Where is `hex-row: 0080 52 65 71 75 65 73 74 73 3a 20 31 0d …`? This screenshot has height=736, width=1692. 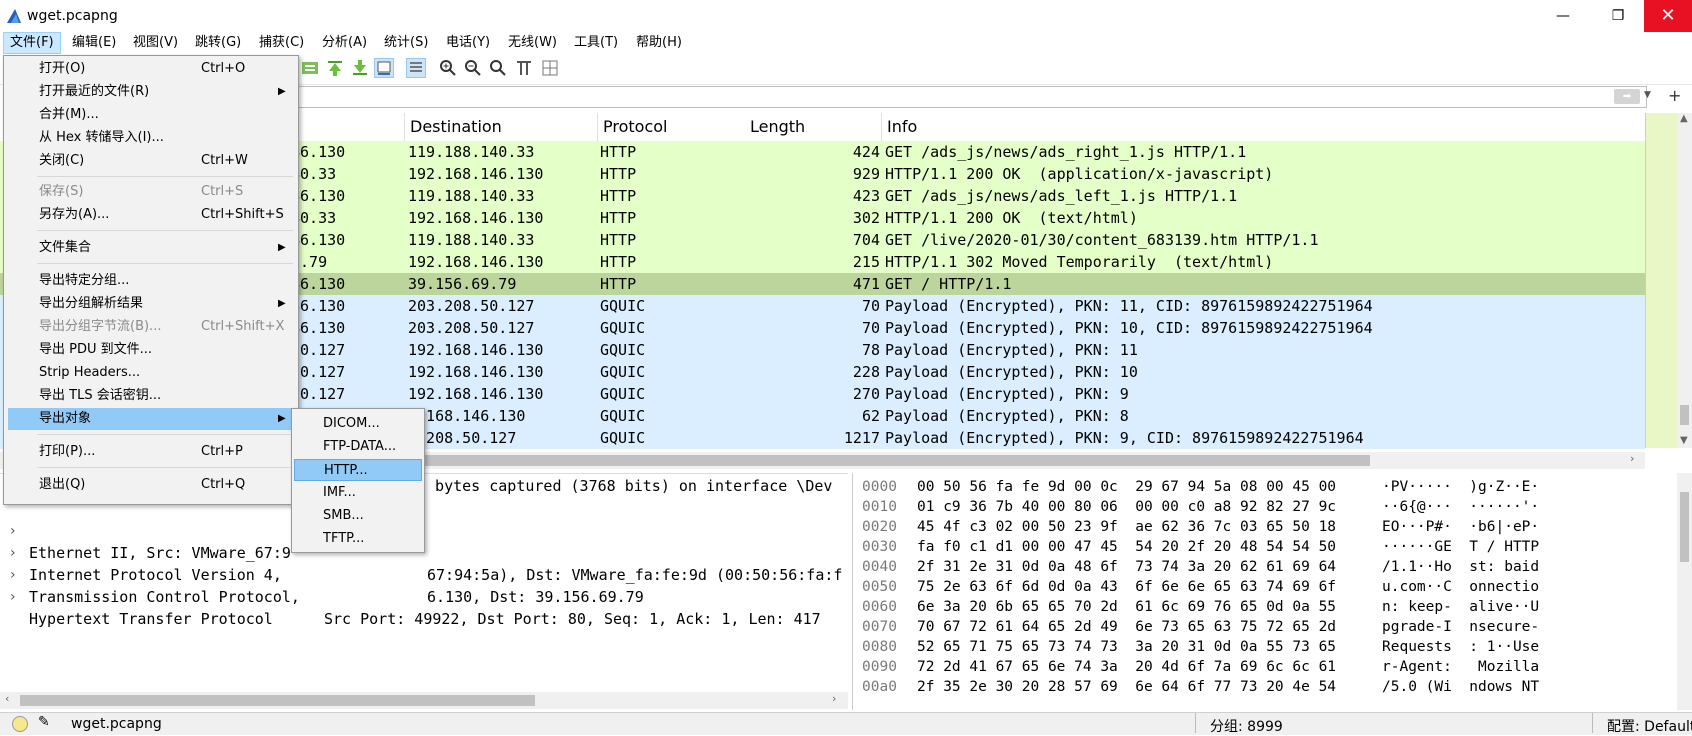 hex-row: 0080 52 65 71 75 65 73 74 73 3a 20 31 0d … is located at coordinates (1262, 647).